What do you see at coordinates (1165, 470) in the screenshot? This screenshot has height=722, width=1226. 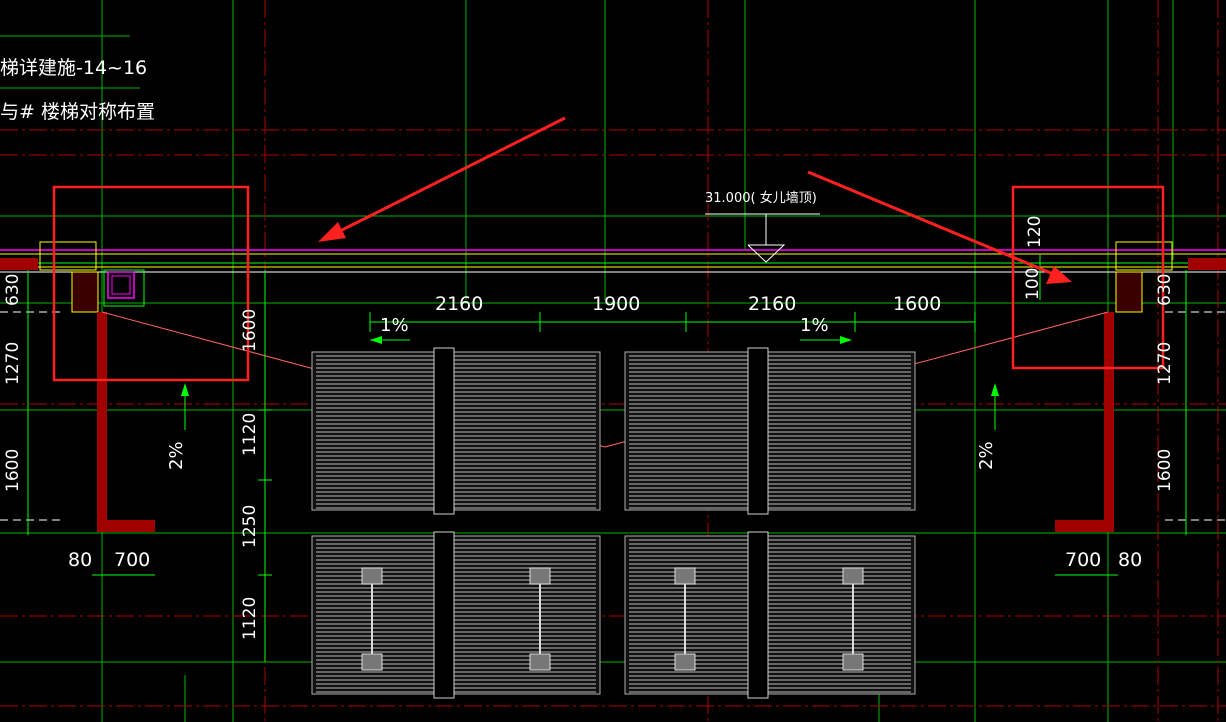 I see `dim-right-3: 1600` at bounding box center [1165, 470].